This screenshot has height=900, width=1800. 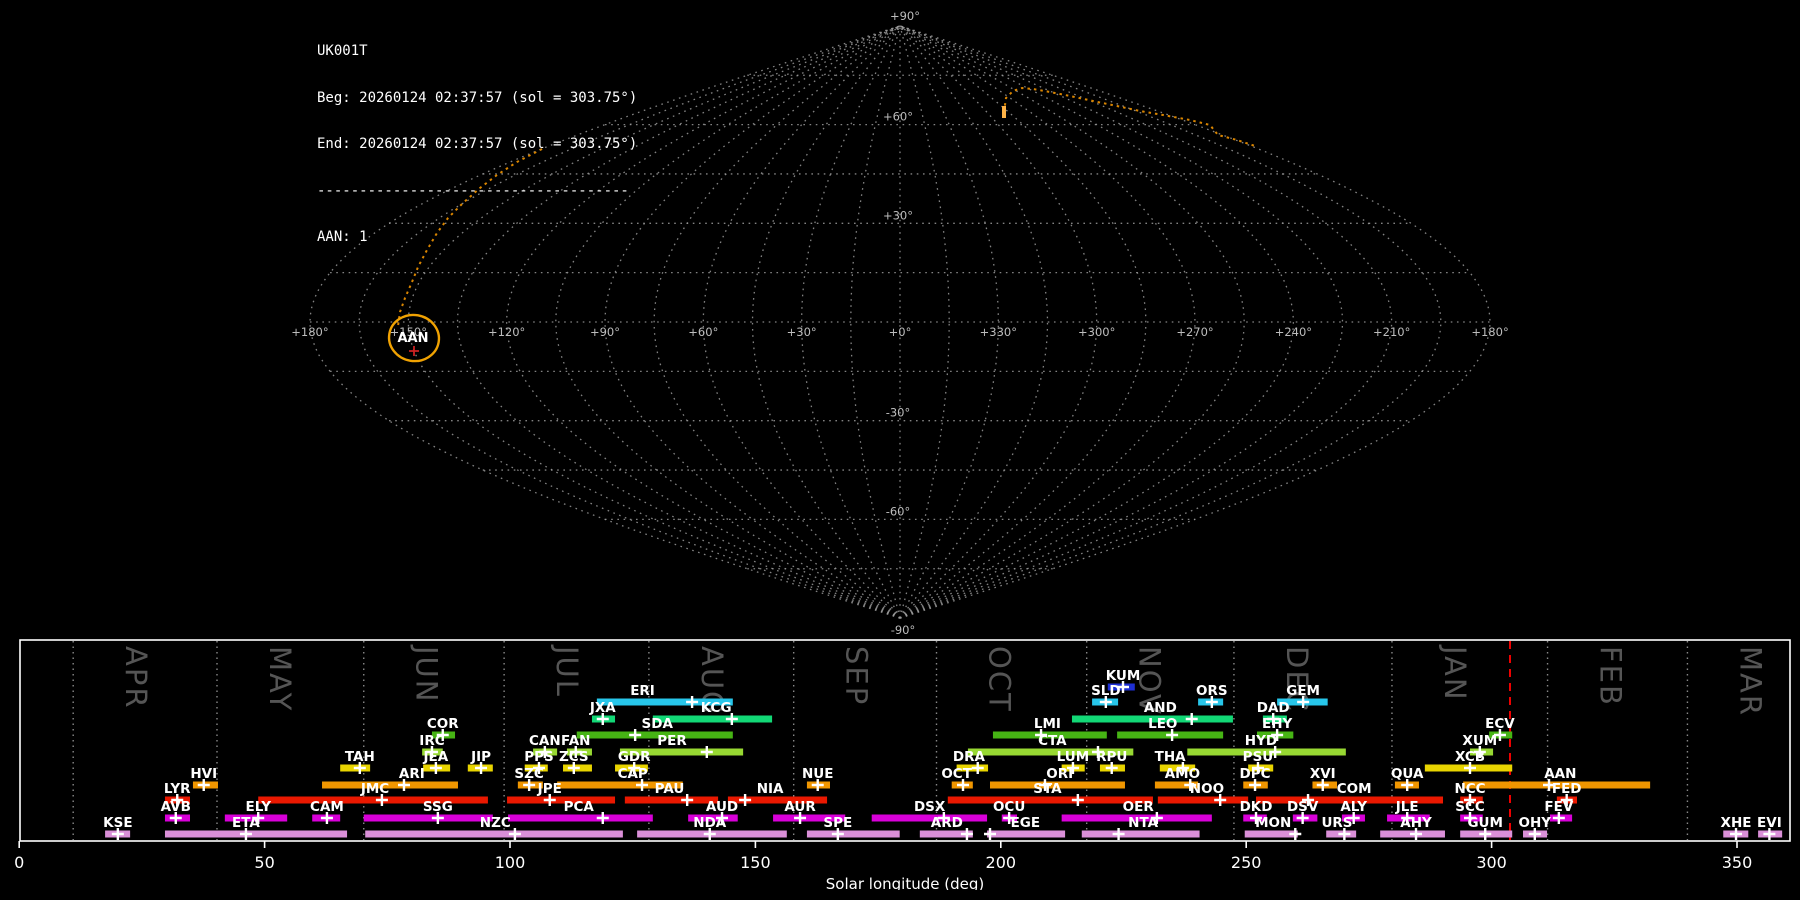 I want to click on shower-label-PAU: PAU, so click(x=670, y=789).